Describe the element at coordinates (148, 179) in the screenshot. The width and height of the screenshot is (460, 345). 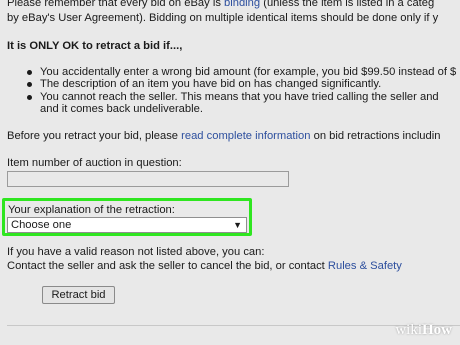
I see `item-number-input` at that location.